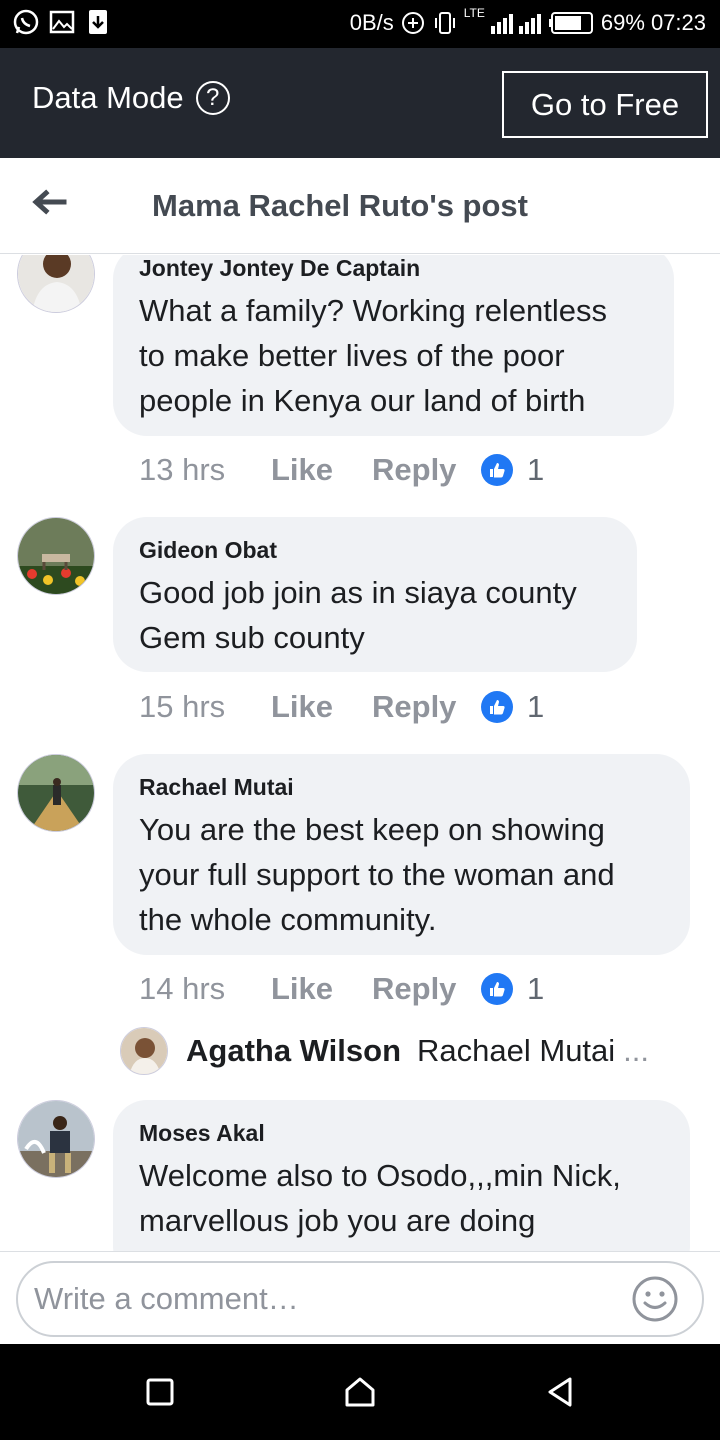 This screenshot has width=720, height=1440. Describe the element at coordinates (444, 23) in the screenshot. I see `vibrate-icon` at that location.